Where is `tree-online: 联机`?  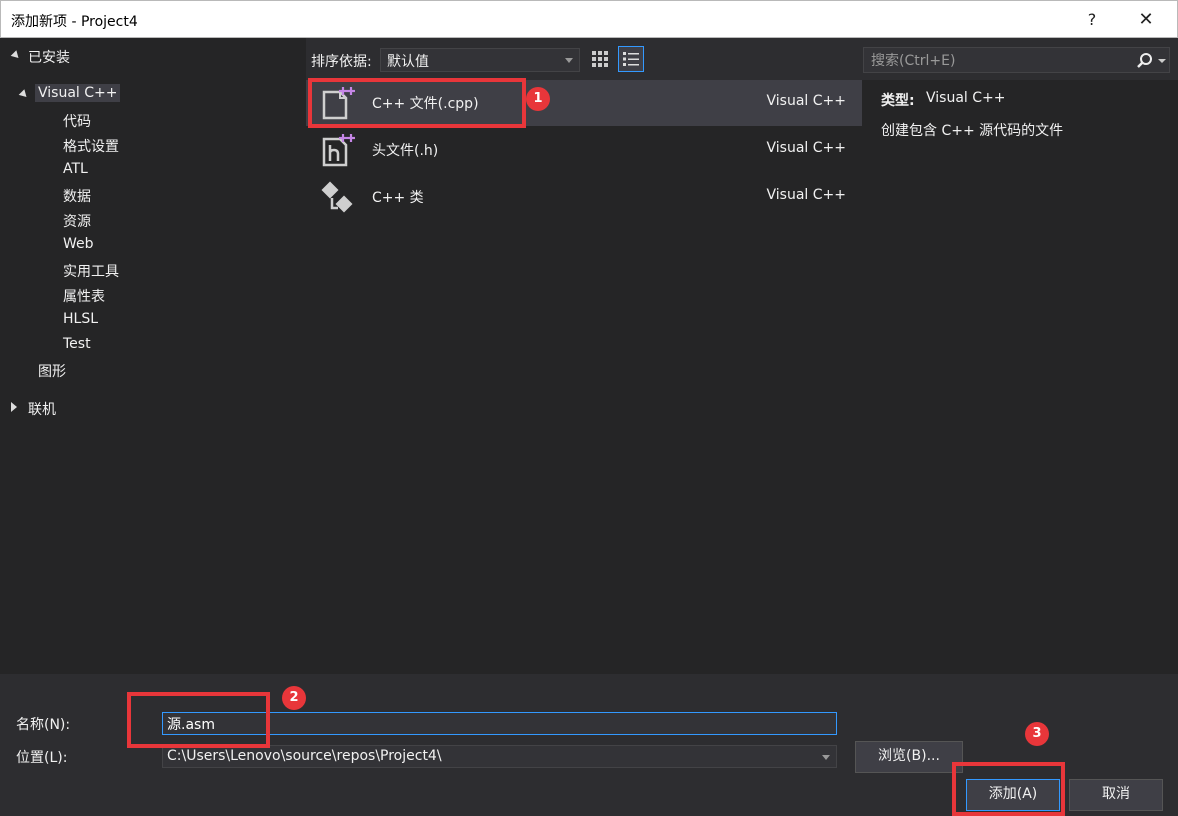 tree-online: 联机 is located at coordinates (42, 409).